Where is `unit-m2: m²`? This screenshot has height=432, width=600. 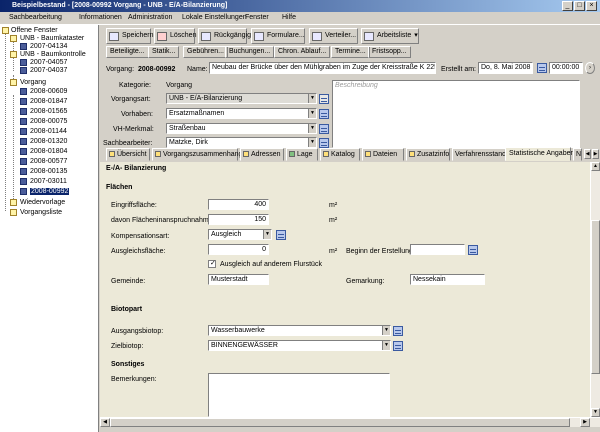 unit-m2: m² is located at coordinates (333, 205).